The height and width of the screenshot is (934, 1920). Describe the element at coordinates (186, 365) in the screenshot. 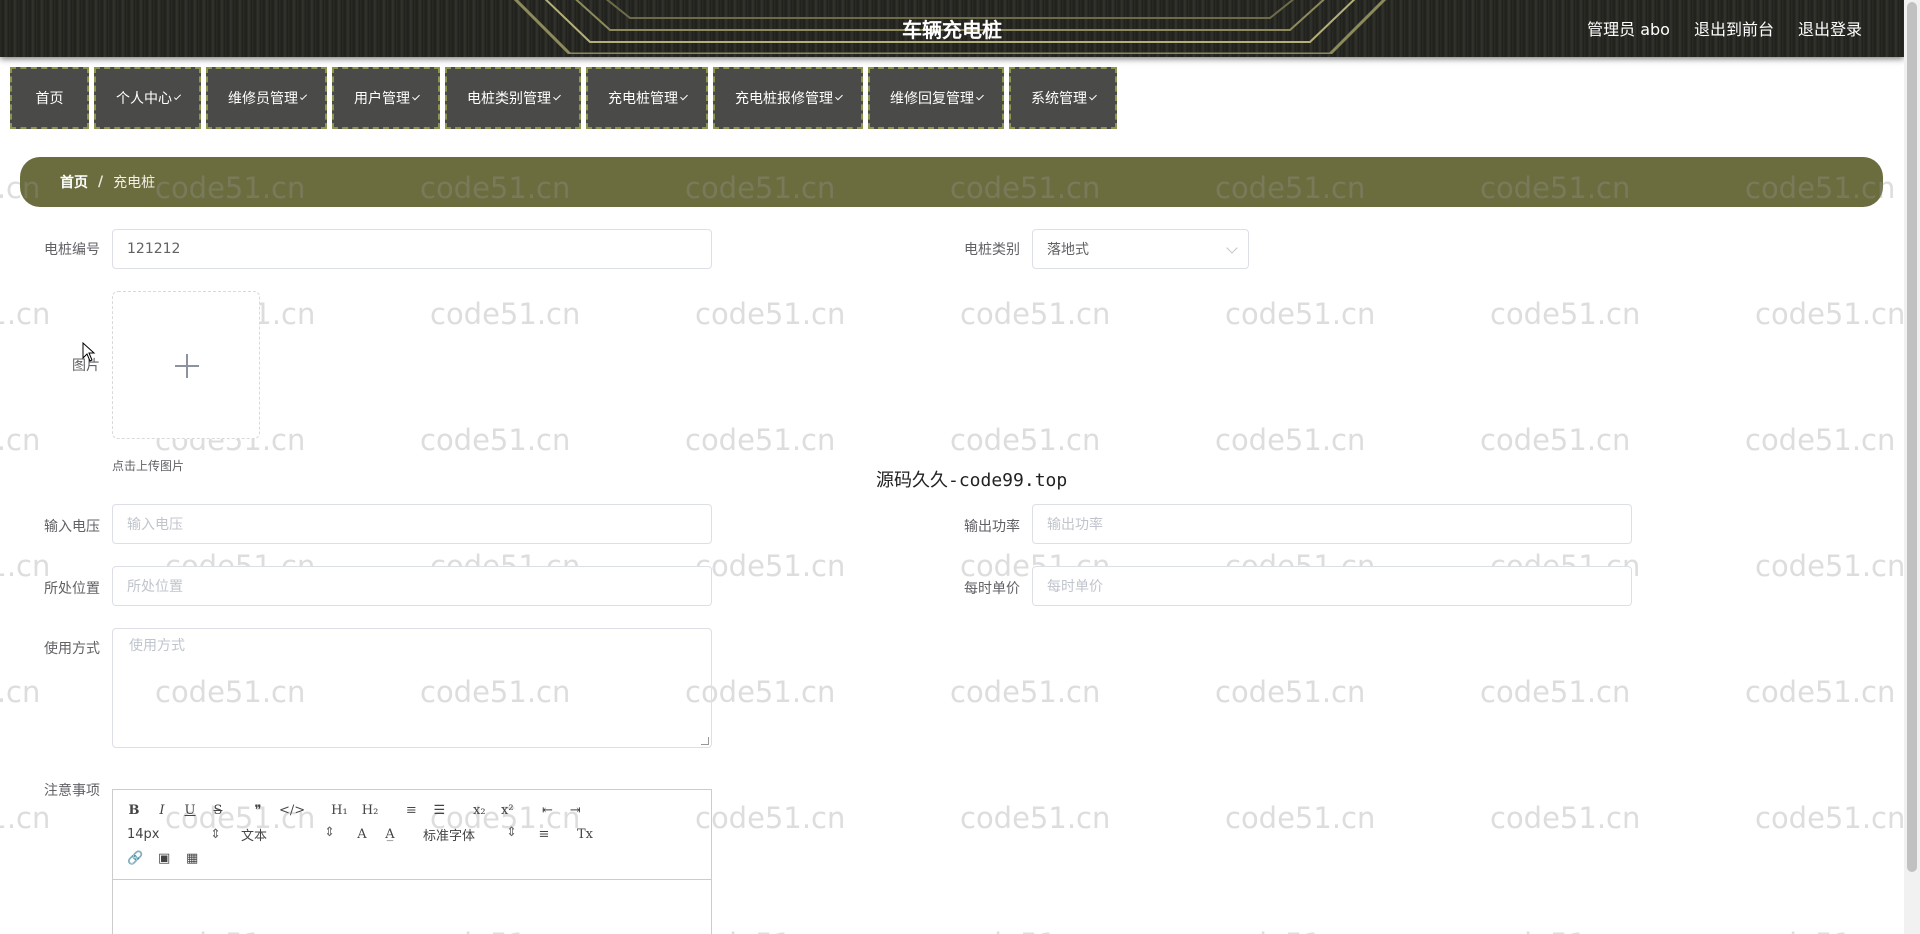

I see `image-upload` at that location.